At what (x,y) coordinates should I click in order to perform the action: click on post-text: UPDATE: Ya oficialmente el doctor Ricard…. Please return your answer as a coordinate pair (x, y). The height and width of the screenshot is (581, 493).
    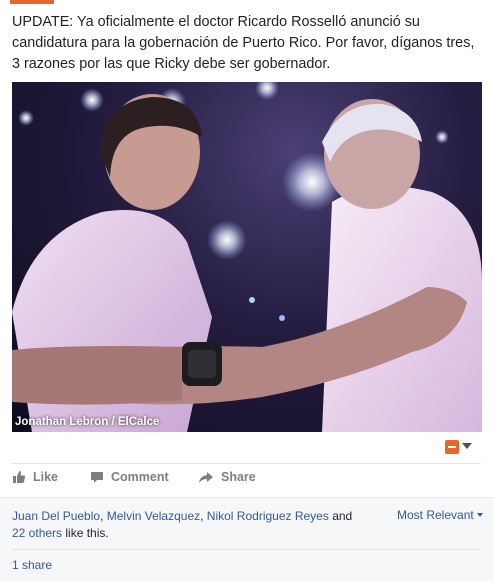
    Looking at the image, I should click on (243, 43).